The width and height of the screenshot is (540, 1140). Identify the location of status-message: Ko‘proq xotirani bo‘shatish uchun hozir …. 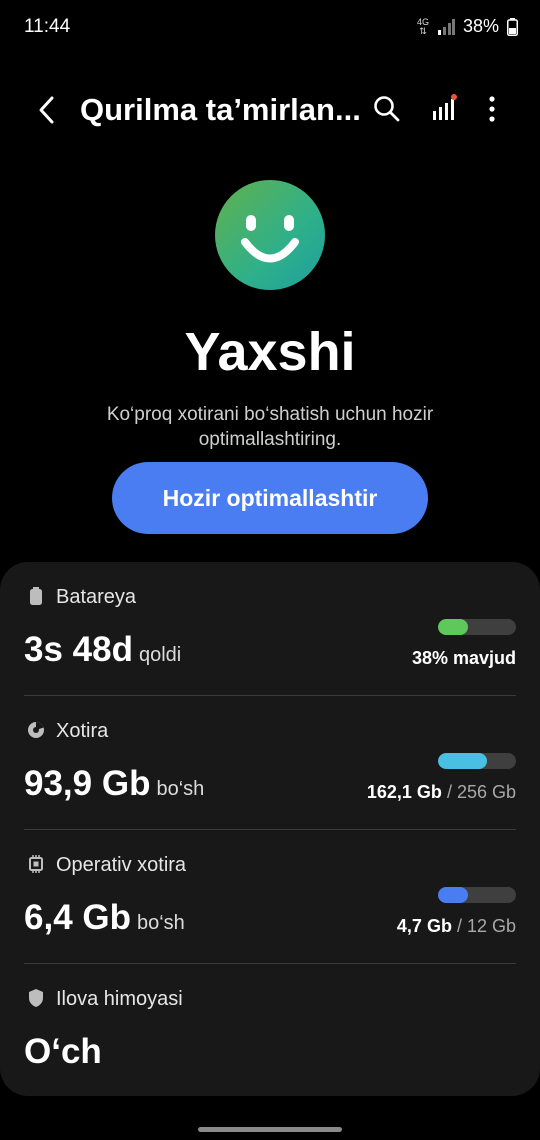
(270, 427).